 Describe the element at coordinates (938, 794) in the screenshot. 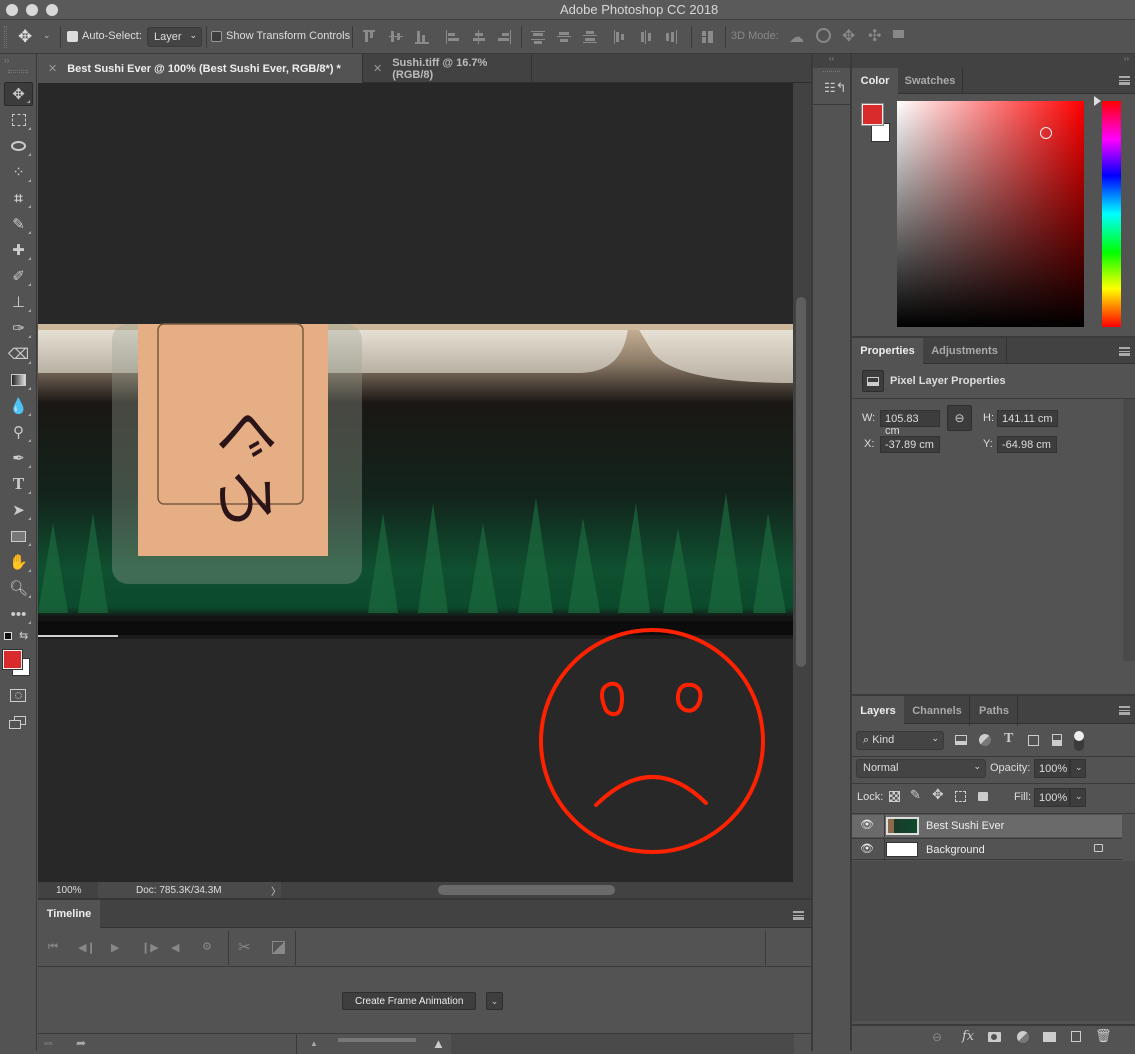

I see `lock-position-icon: ✥` at that location.